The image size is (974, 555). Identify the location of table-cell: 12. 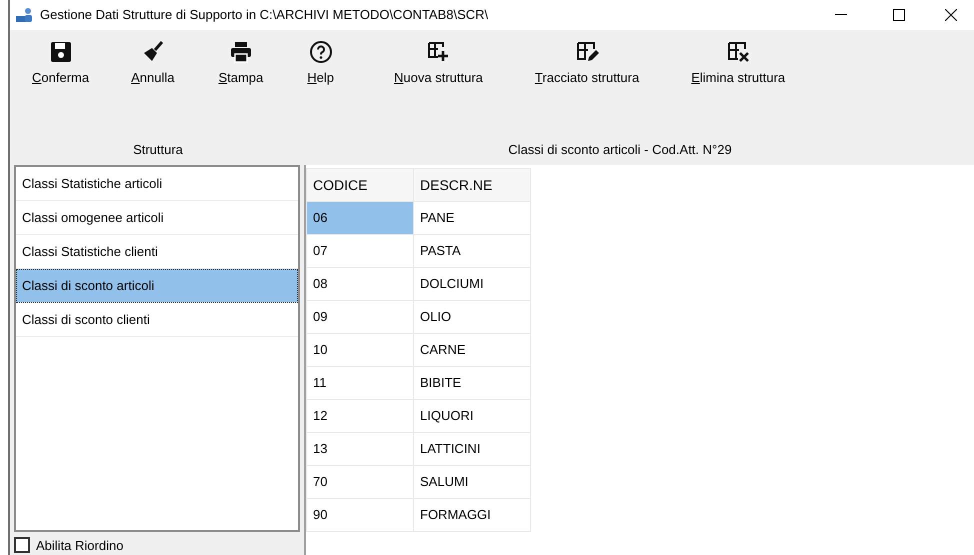
(360, 416).